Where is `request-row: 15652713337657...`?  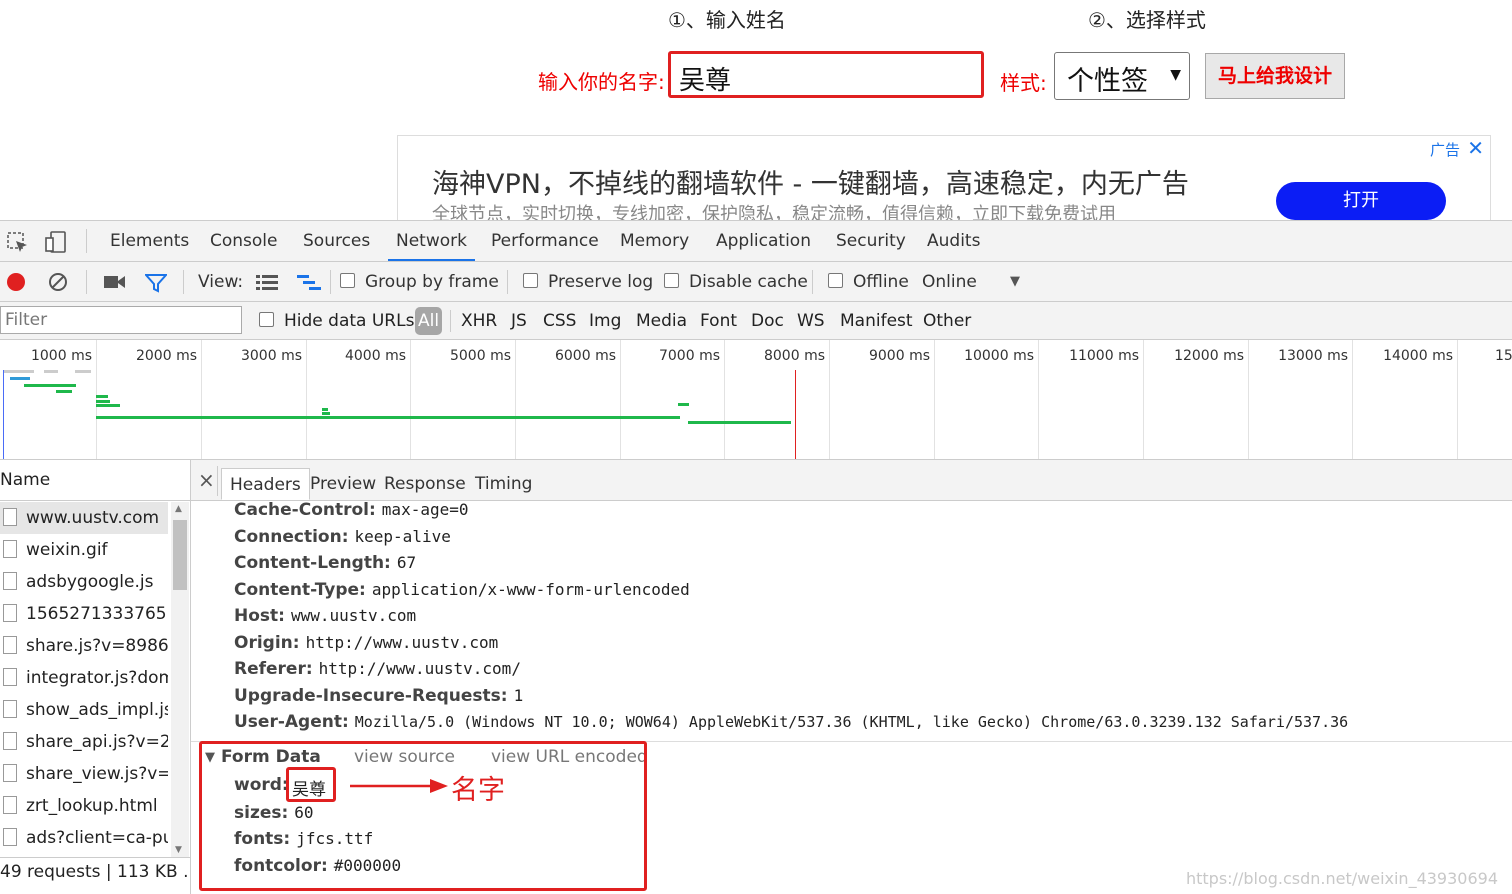
request-row: 15652713337657... is located at coordinates (84, 614).